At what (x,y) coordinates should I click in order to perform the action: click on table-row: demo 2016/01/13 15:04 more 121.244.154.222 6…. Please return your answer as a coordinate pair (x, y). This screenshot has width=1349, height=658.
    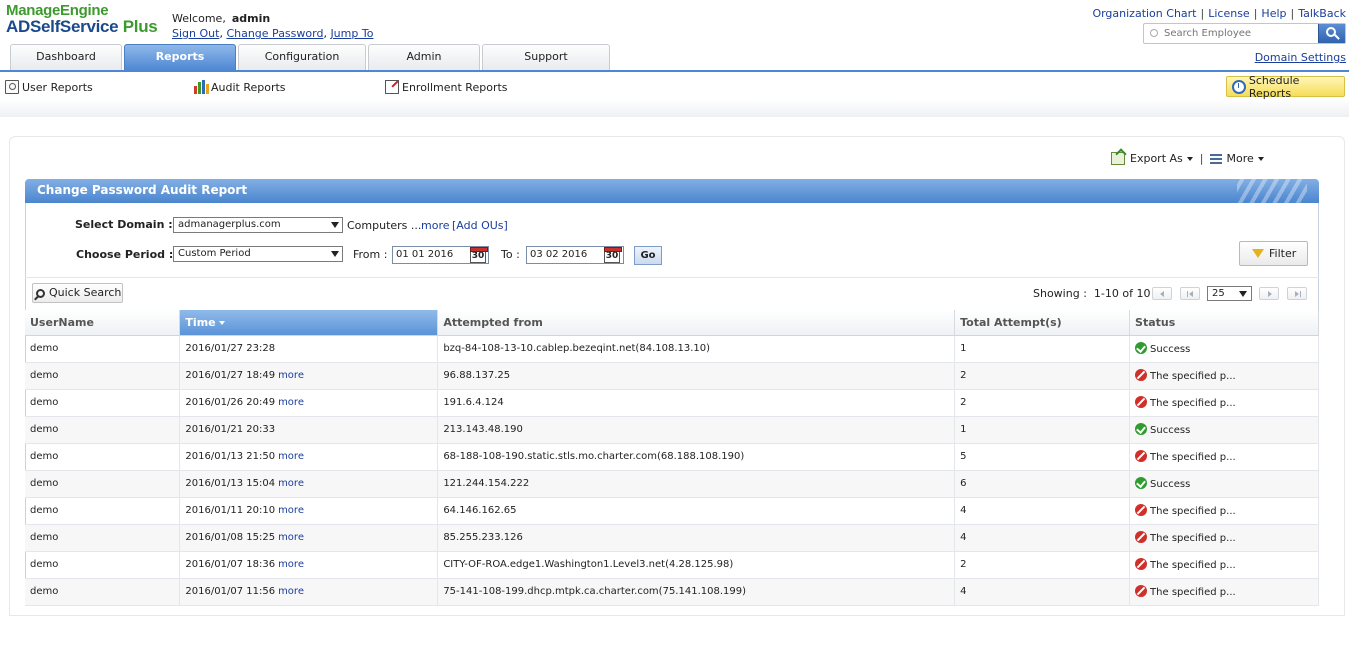
    Looking at the image, I should click on (672, 484).